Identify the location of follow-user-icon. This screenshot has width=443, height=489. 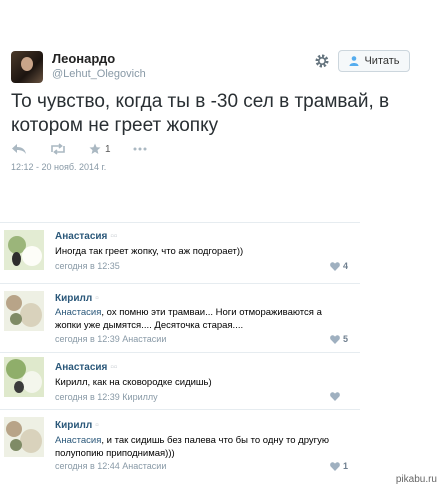
(354, 61).